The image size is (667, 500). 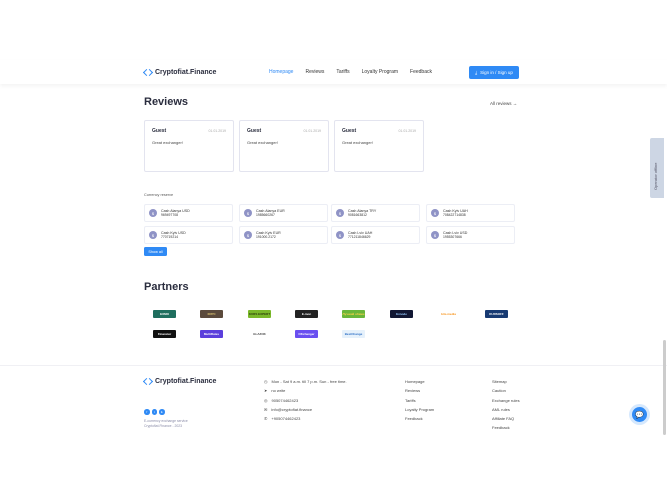 I want to click on reserve-item: $ Cash Lviv UAH 771211846629, so click(x=375, y=235).